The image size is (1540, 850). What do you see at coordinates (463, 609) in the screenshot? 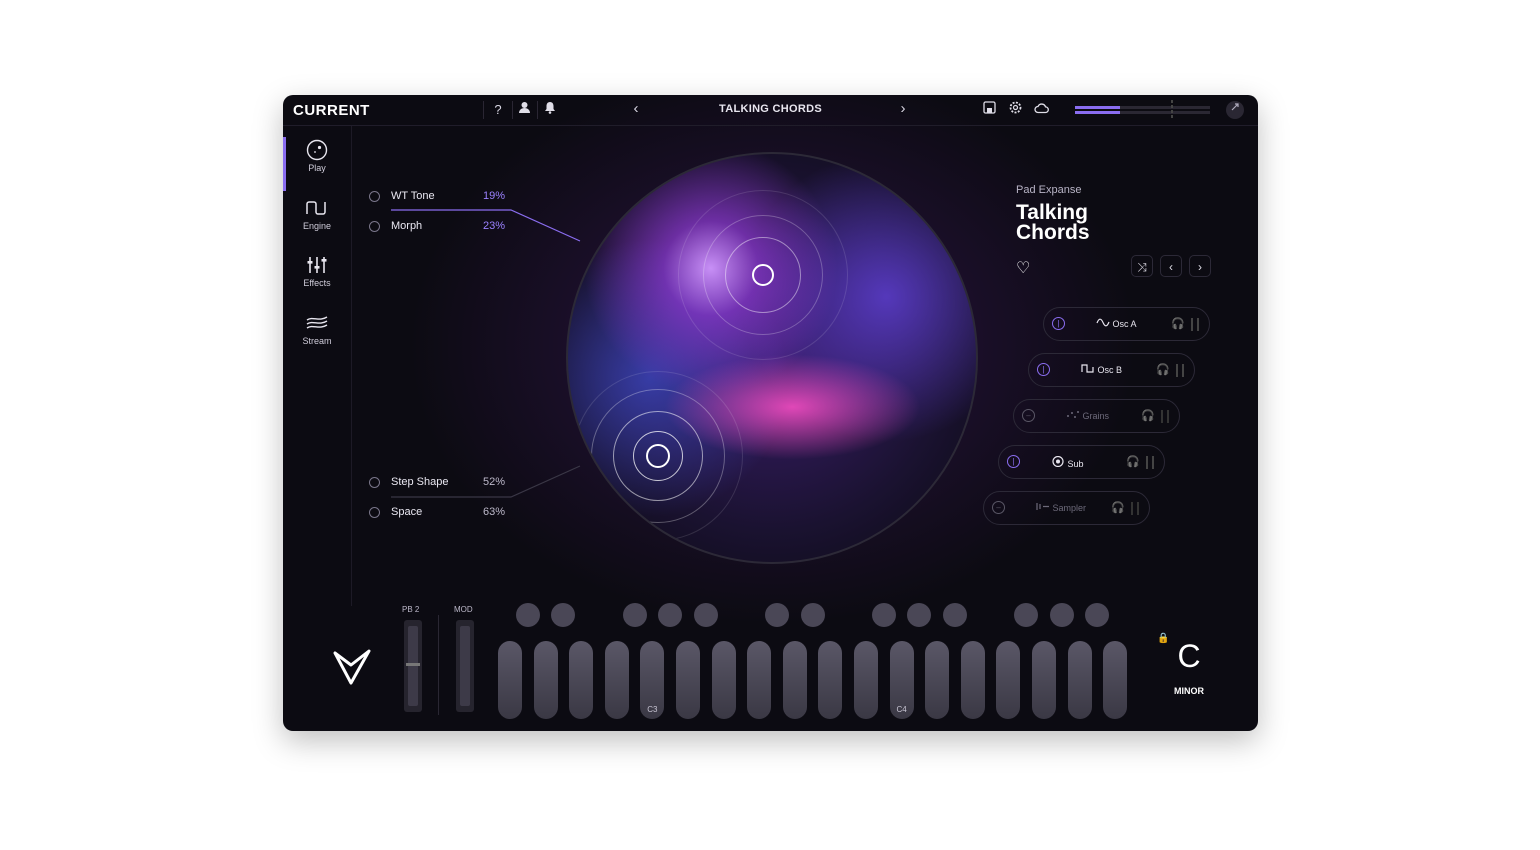
I see `mod-label: MOD` at bounding box center [463, 609].